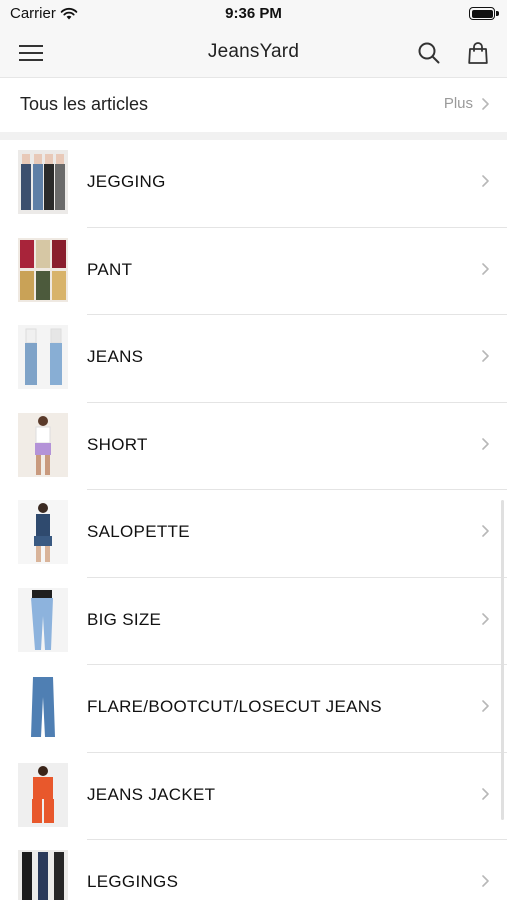  I want to click on status-bar: Carrier 9:36 PM, so click(253, 14).